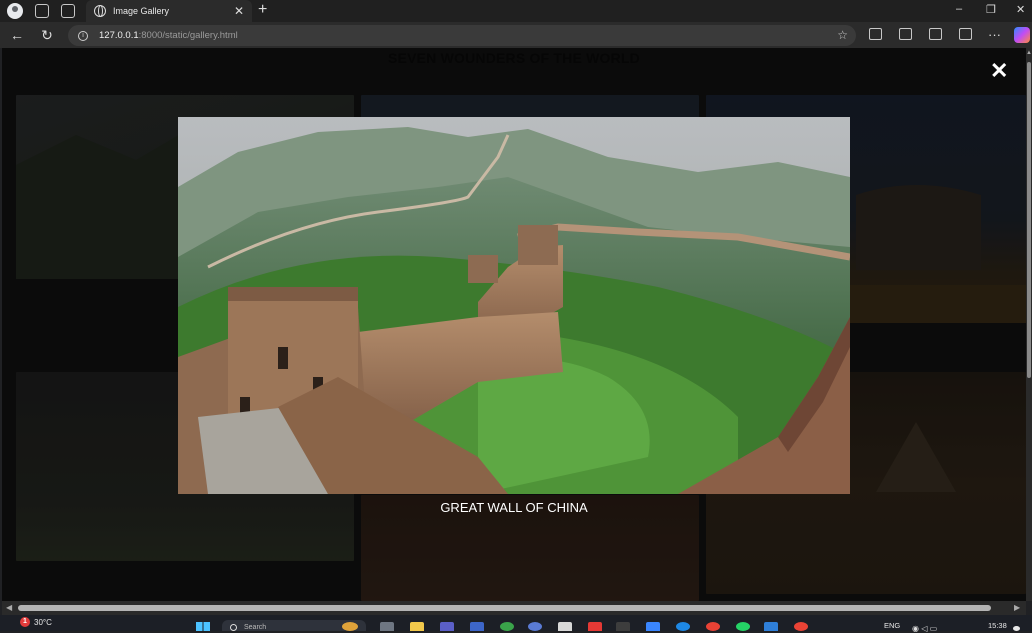 The height and width of the screenshot is (633, 1032). What do you see at coordinates (1016, 628) in the screenshot?
I see `notification-icon` at bounding box center [1016, 628].